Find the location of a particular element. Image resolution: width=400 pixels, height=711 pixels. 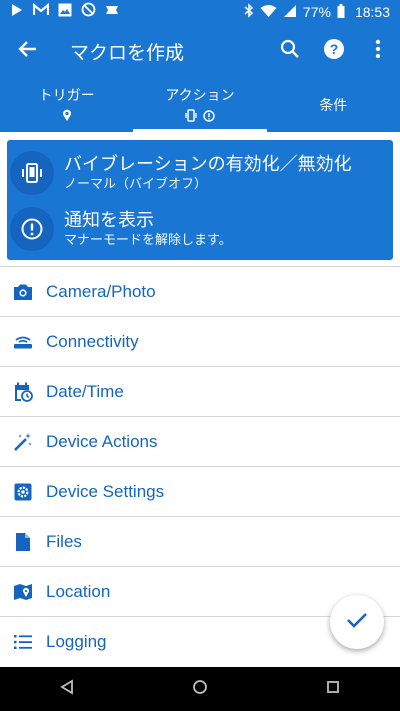

recents-square-icon is located at coordinates (333, 689).